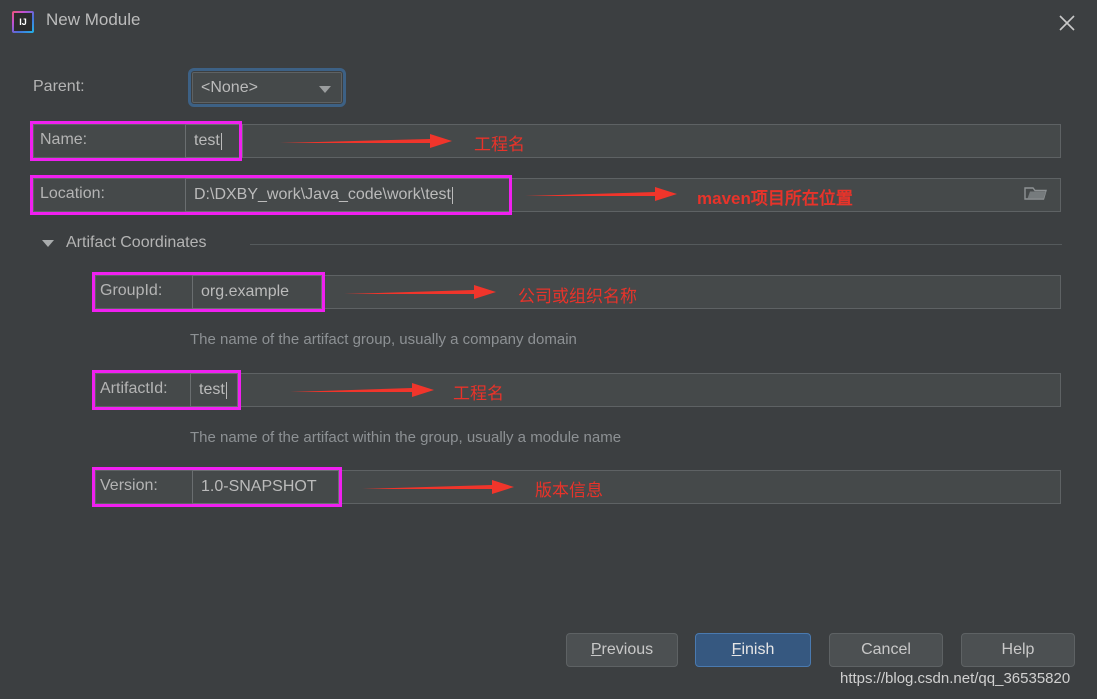 This screenshot has height=699, width=1097. What do you see at coordinates (601, 194) in the screenshot?
I see `location-annotation-arrow` at bounding box center [601, 194].